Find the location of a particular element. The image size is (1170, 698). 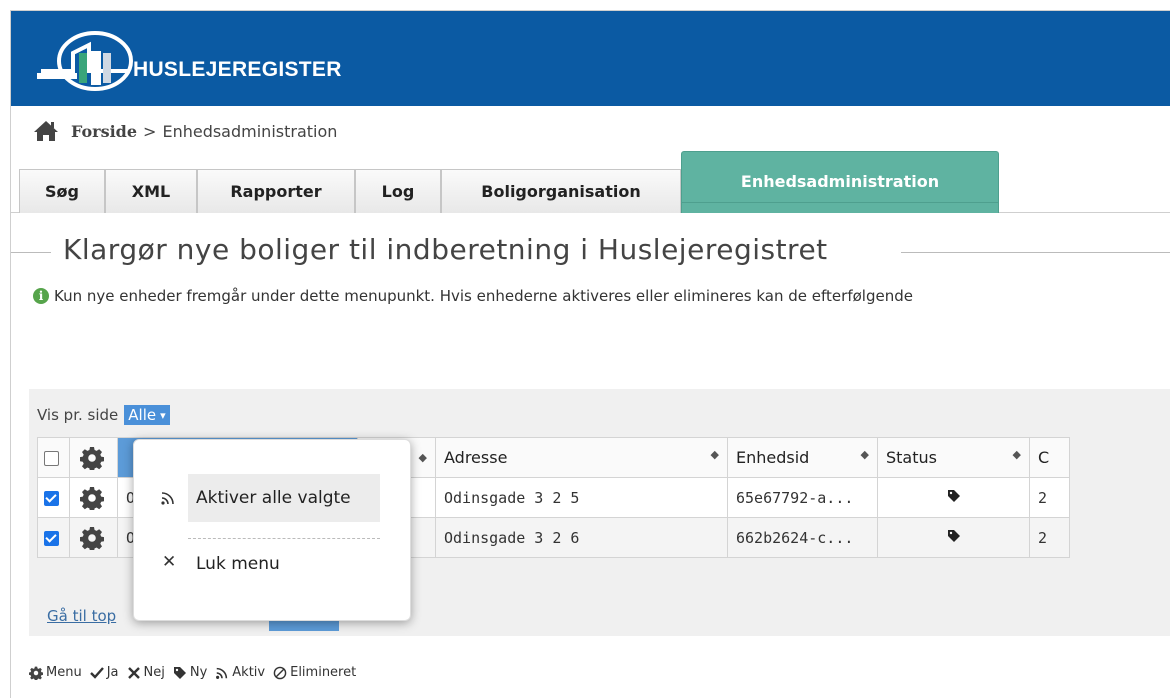

legend-label: Nej is located at coordinates (154, 672).